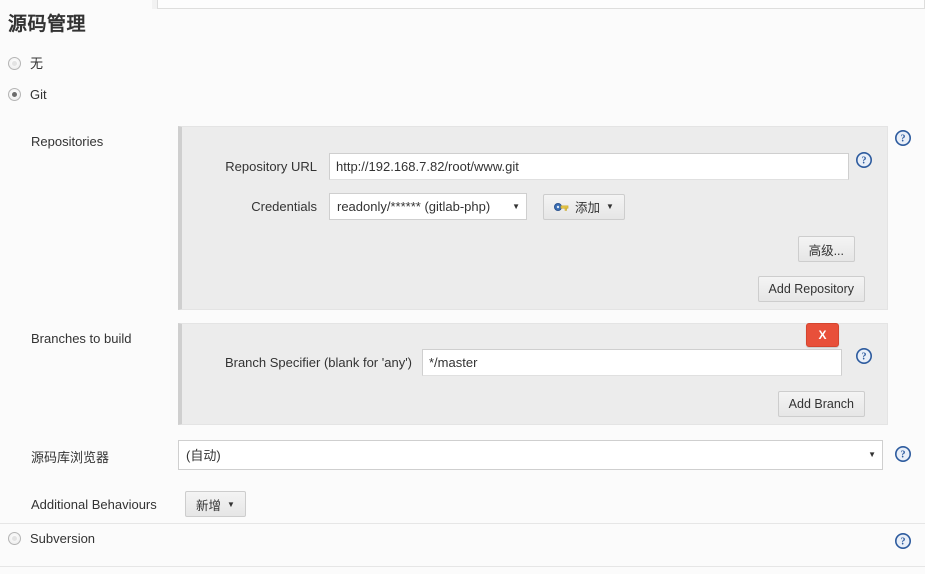  What do you see at coordinates (821, 404) in the screenshot?
I see `add-branch-button: Add Branch` at bounding box center [821, 404].